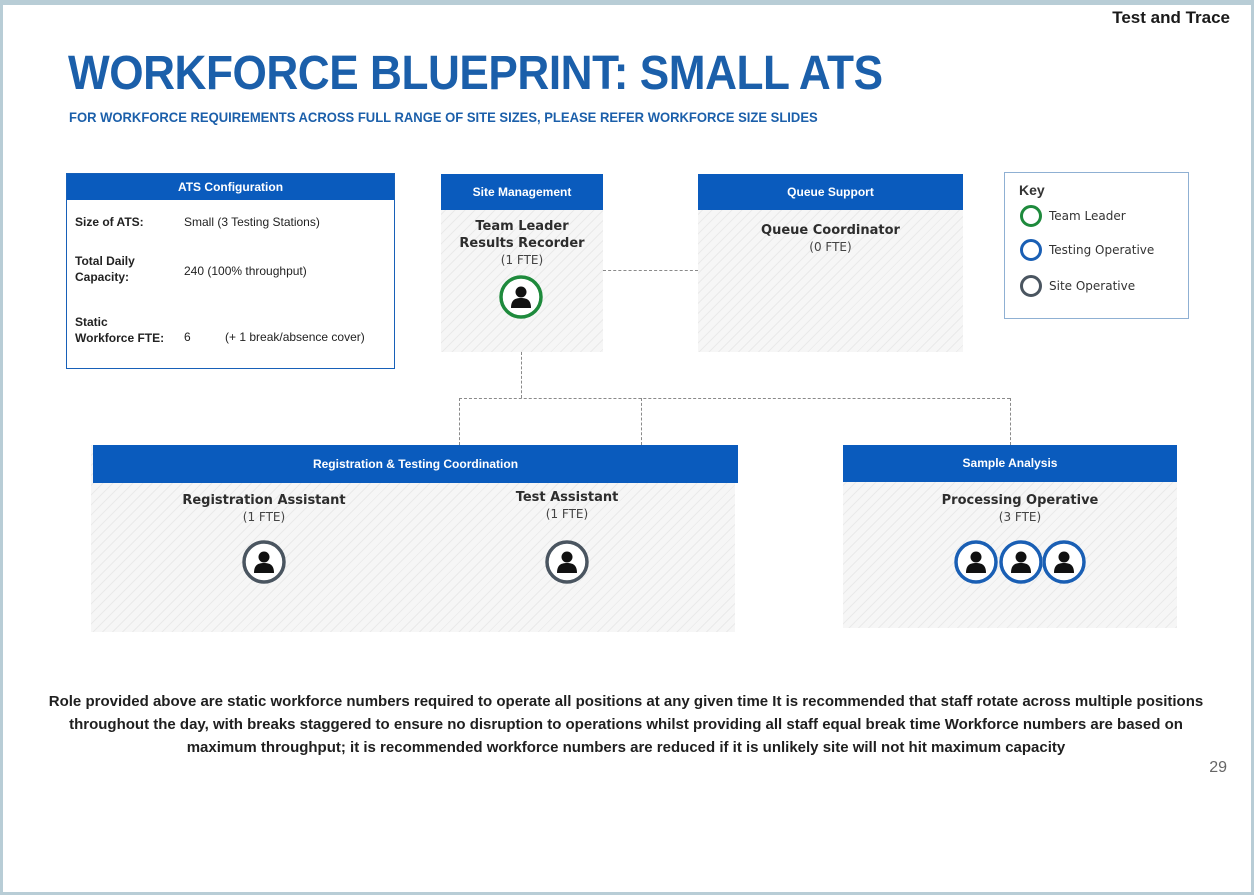 This screenshot has width=1254, height=895. What do you see at coordinates (830, 263) in the screenshot?
I see `queue-support-panel: Queue Support Queue Coordinator (0 FTE)` at bounding box center [830, 263].